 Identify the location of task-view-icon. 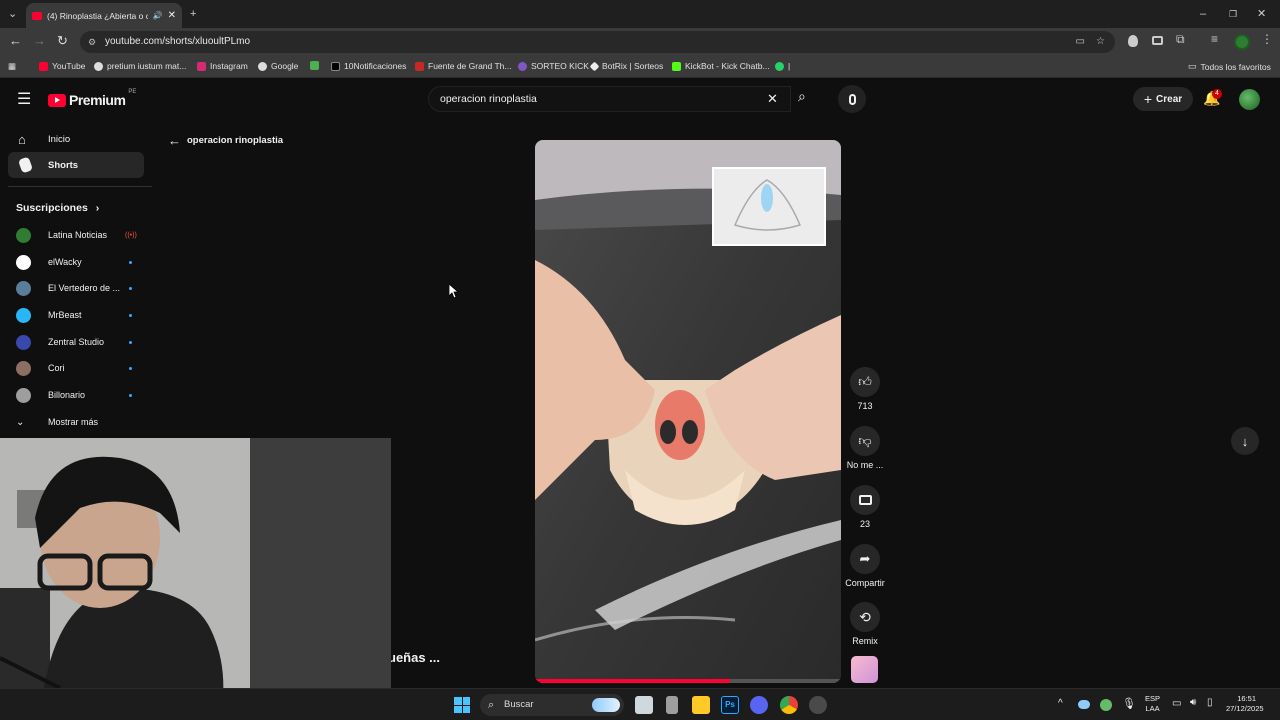
(644, 705).